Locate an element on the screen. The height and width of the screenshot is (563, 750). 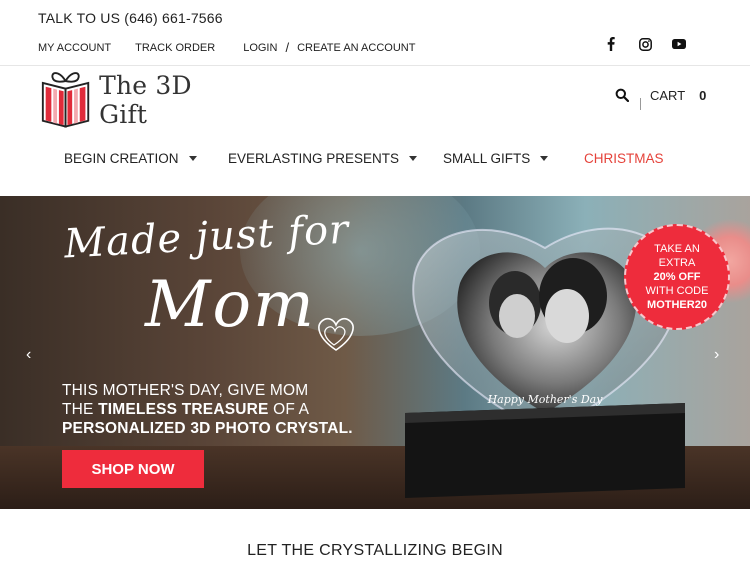
gift-box-icon is located at coordinates (65, 100).